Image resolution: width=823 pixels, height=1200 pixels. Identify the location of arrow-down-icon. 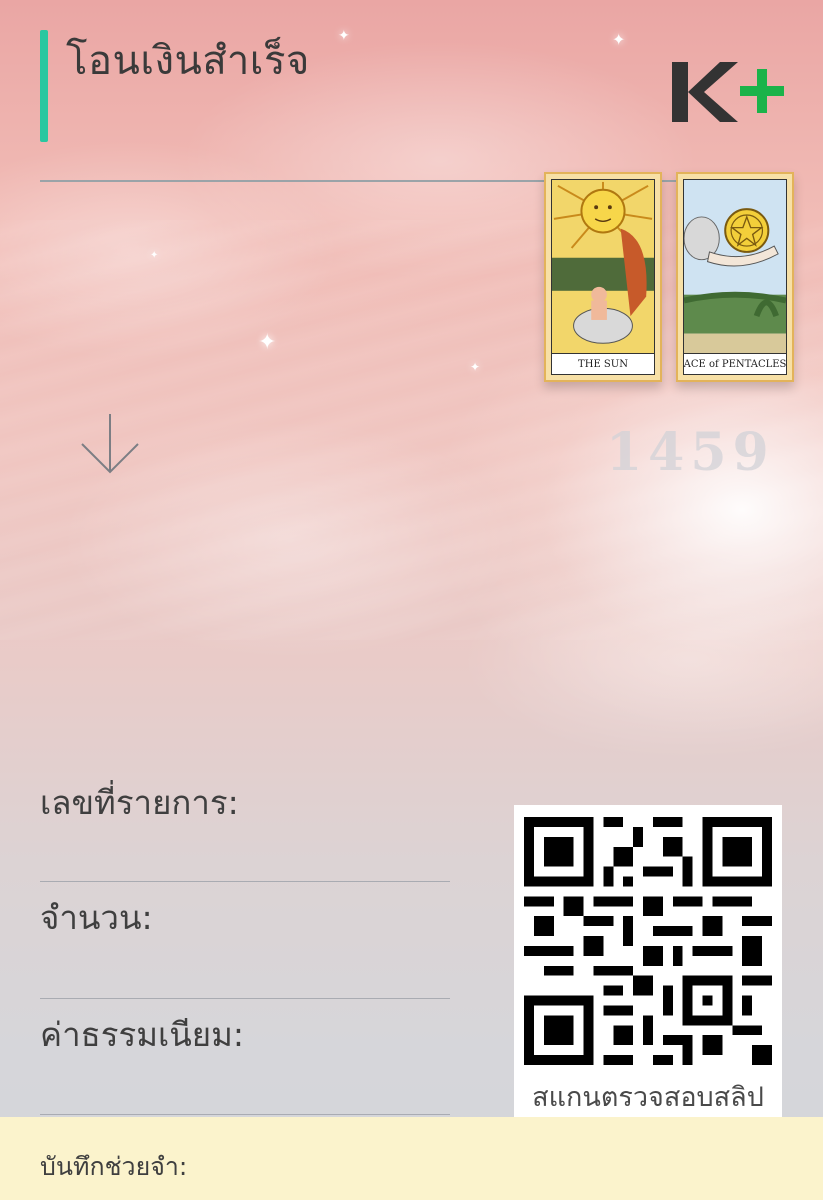
(110, 444).